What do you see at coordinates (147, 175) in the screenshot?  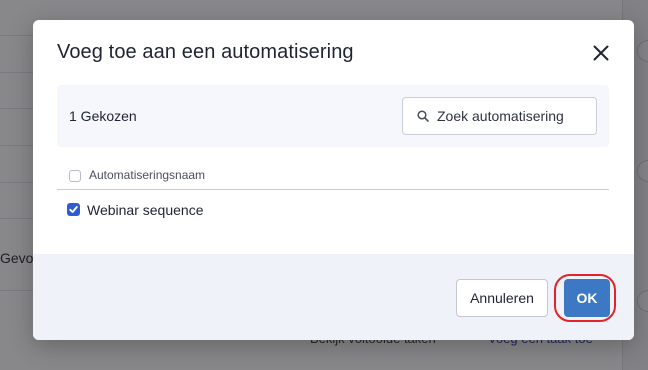 I see `column-header-name: Automatiseringsnaam` at bounding box center [147, 175].